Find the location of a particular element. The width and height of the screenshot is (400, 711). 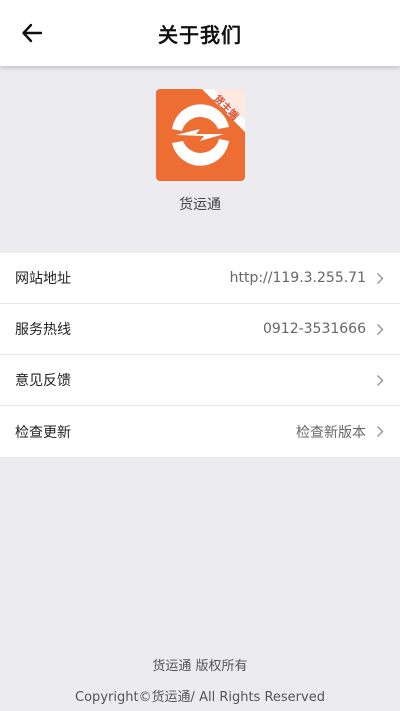

list-item-value: http://119.3.255.71 is located at coordinates (297, 278).